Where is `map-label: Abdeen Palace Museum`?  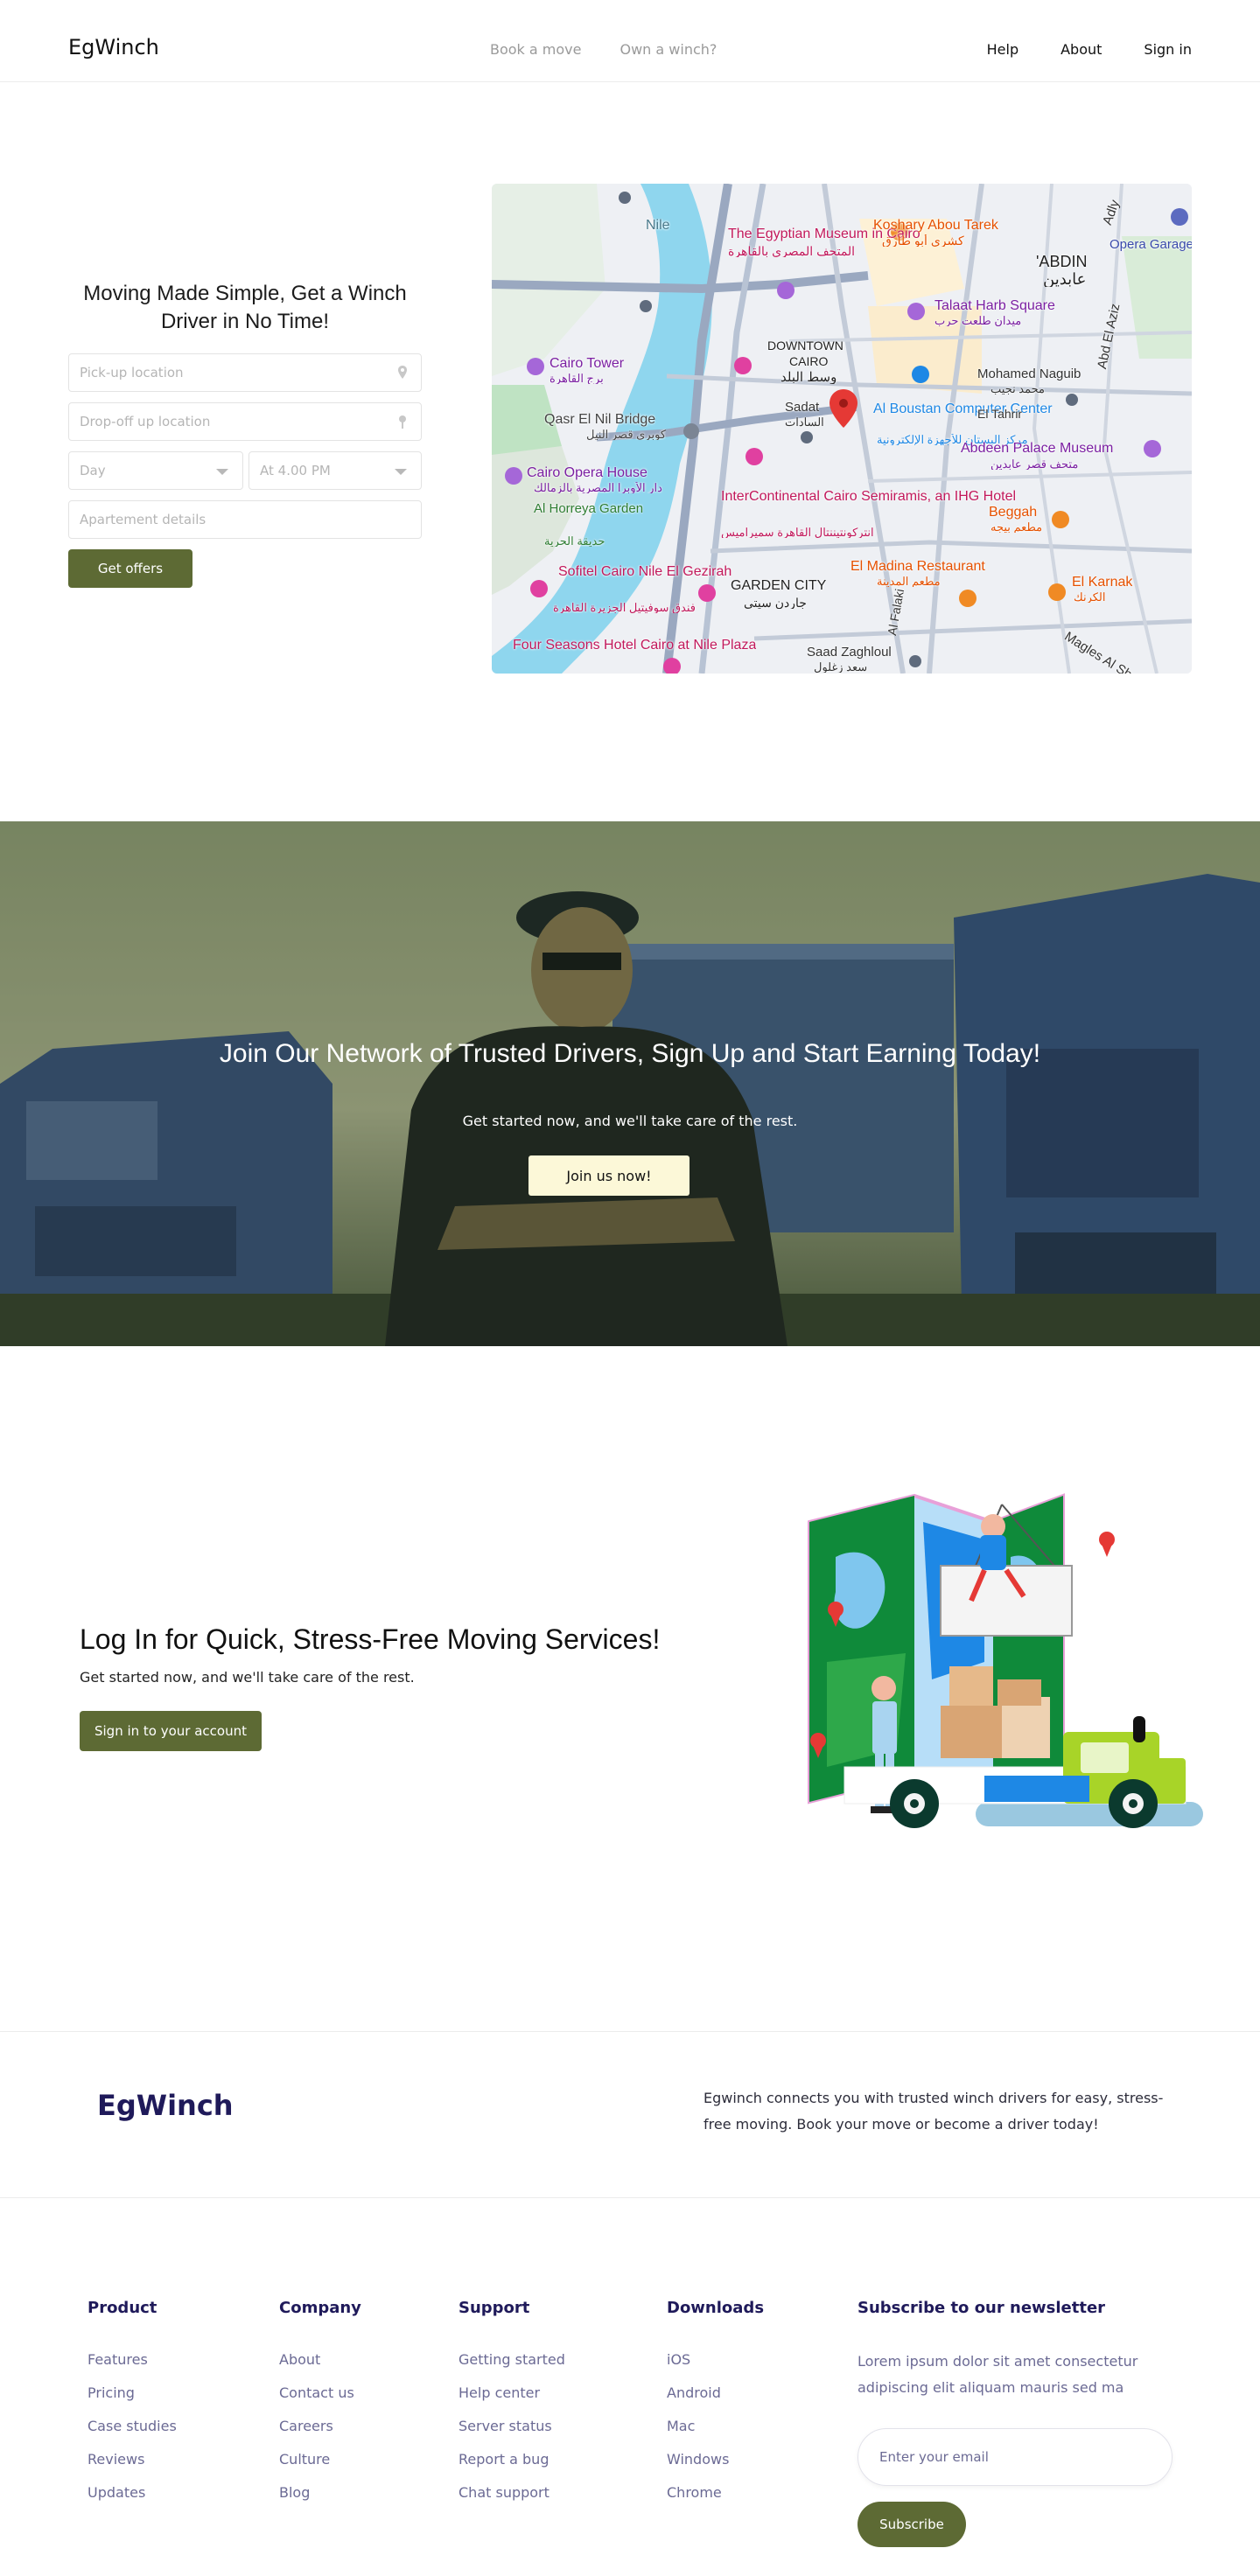 map-label: Abdeen Palace Museum is located at coordinates (1037, 449).